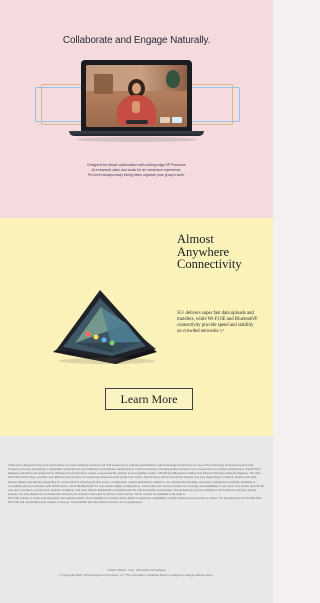 The height and width of the screenshot is (603, 320). I want to click on laptop-base, so click(136, 133).